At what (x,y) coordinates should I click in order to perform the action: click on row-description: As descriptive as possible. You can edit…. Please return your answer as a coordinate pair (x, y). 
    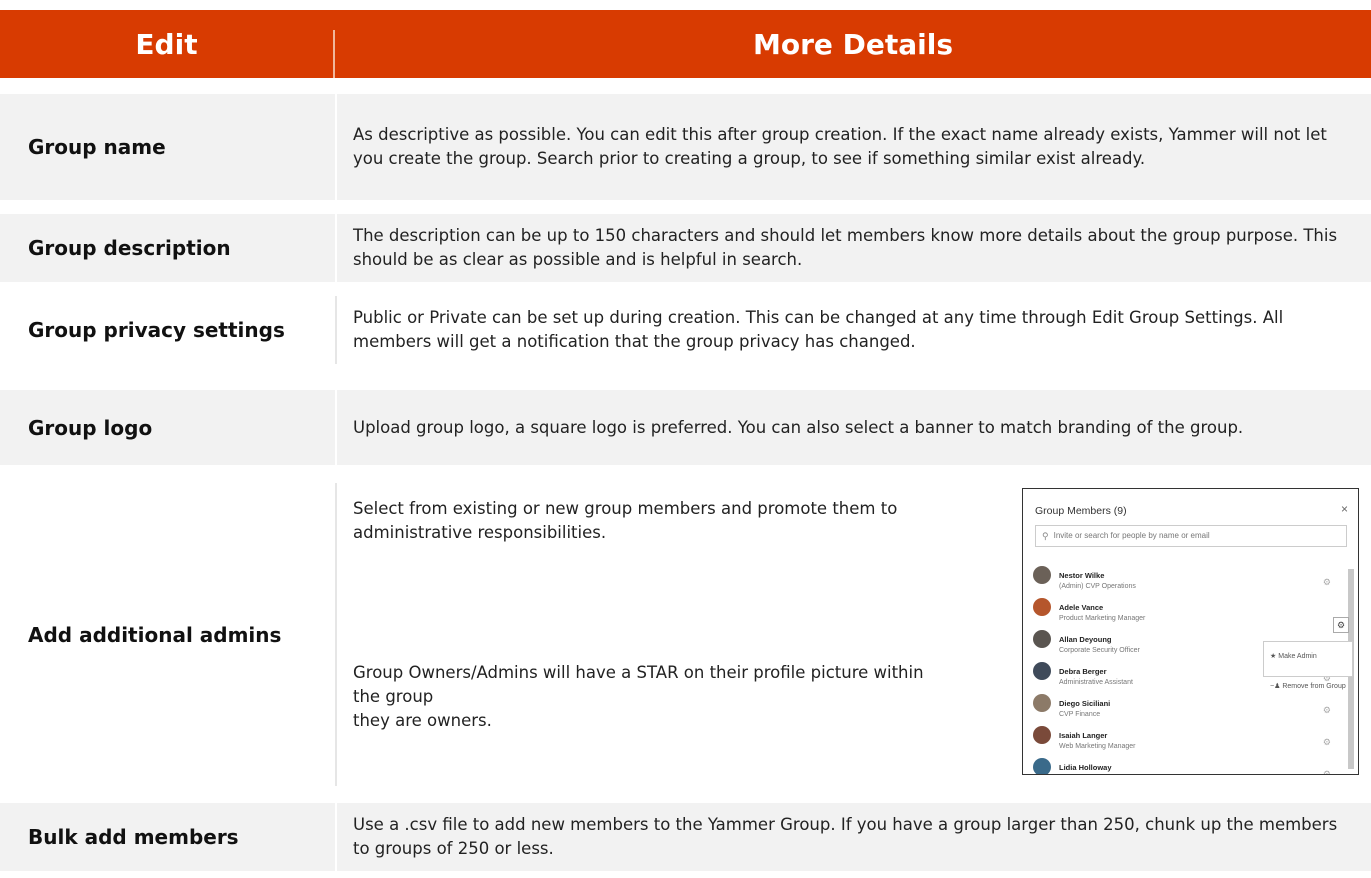
    Looking at the image, I should click on (854, 147).